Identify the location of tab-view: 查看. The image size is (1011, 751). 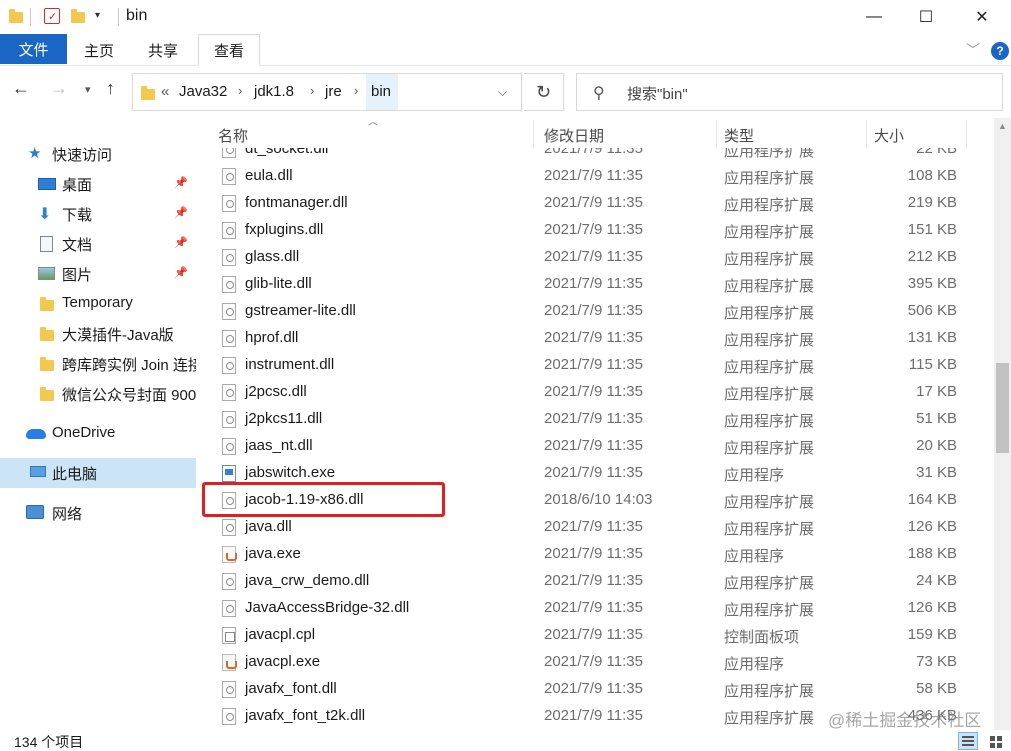
(229, 50).